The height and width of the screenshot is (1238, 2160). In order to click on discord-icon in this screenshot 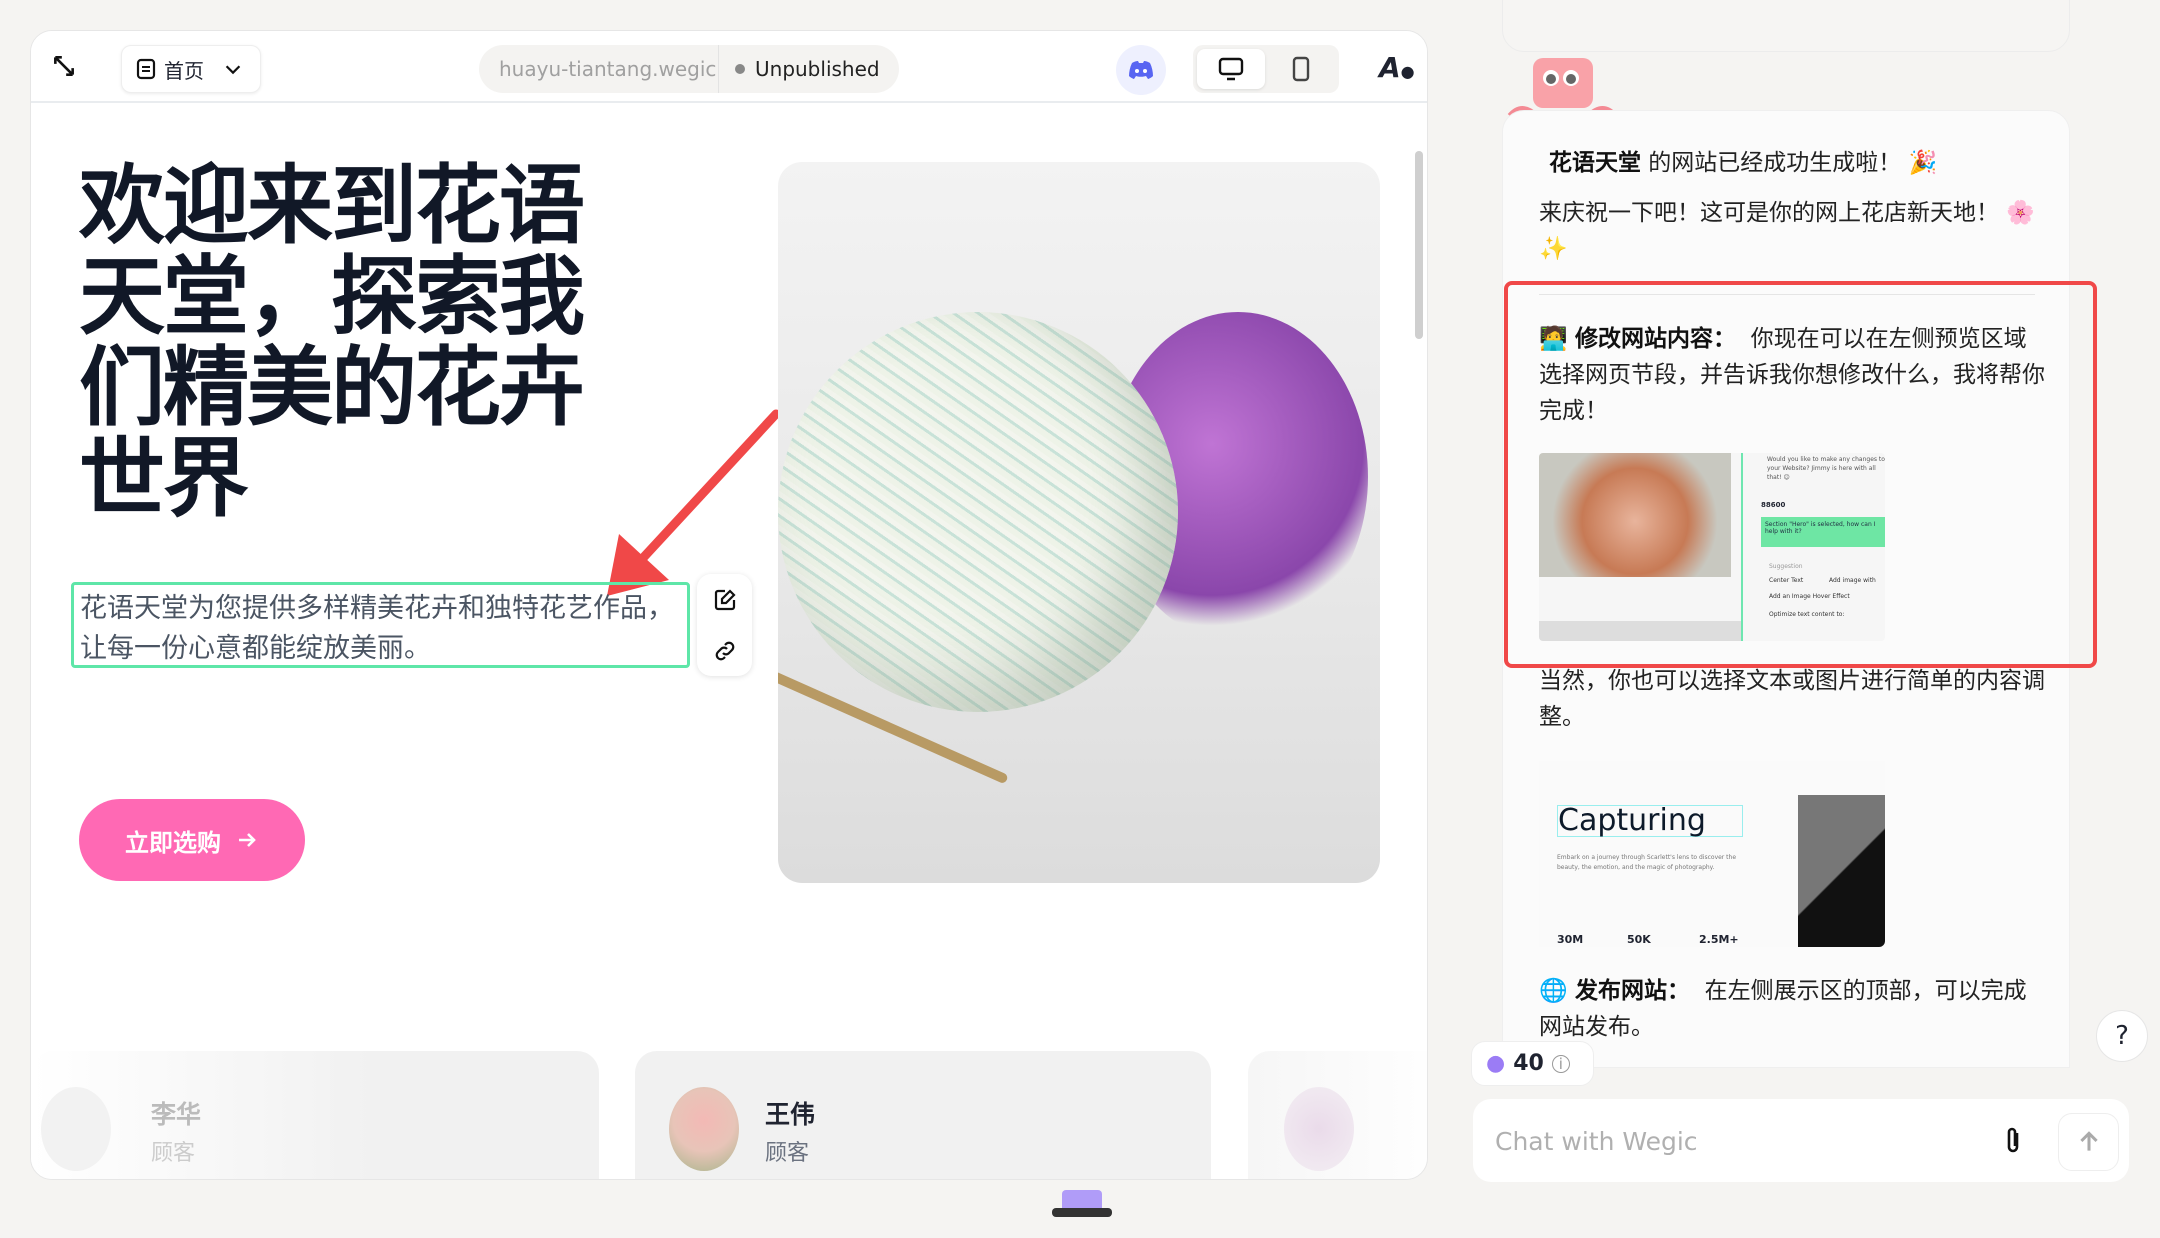, I will do `click(1141, 70)`.